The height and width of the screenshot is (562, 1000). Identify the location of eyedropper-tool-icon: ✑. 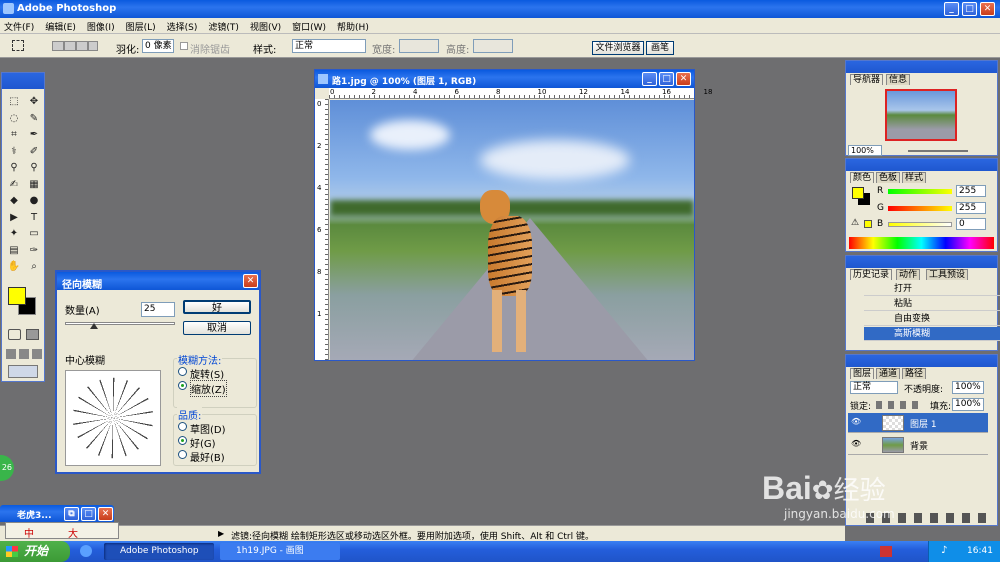
(34, 251).